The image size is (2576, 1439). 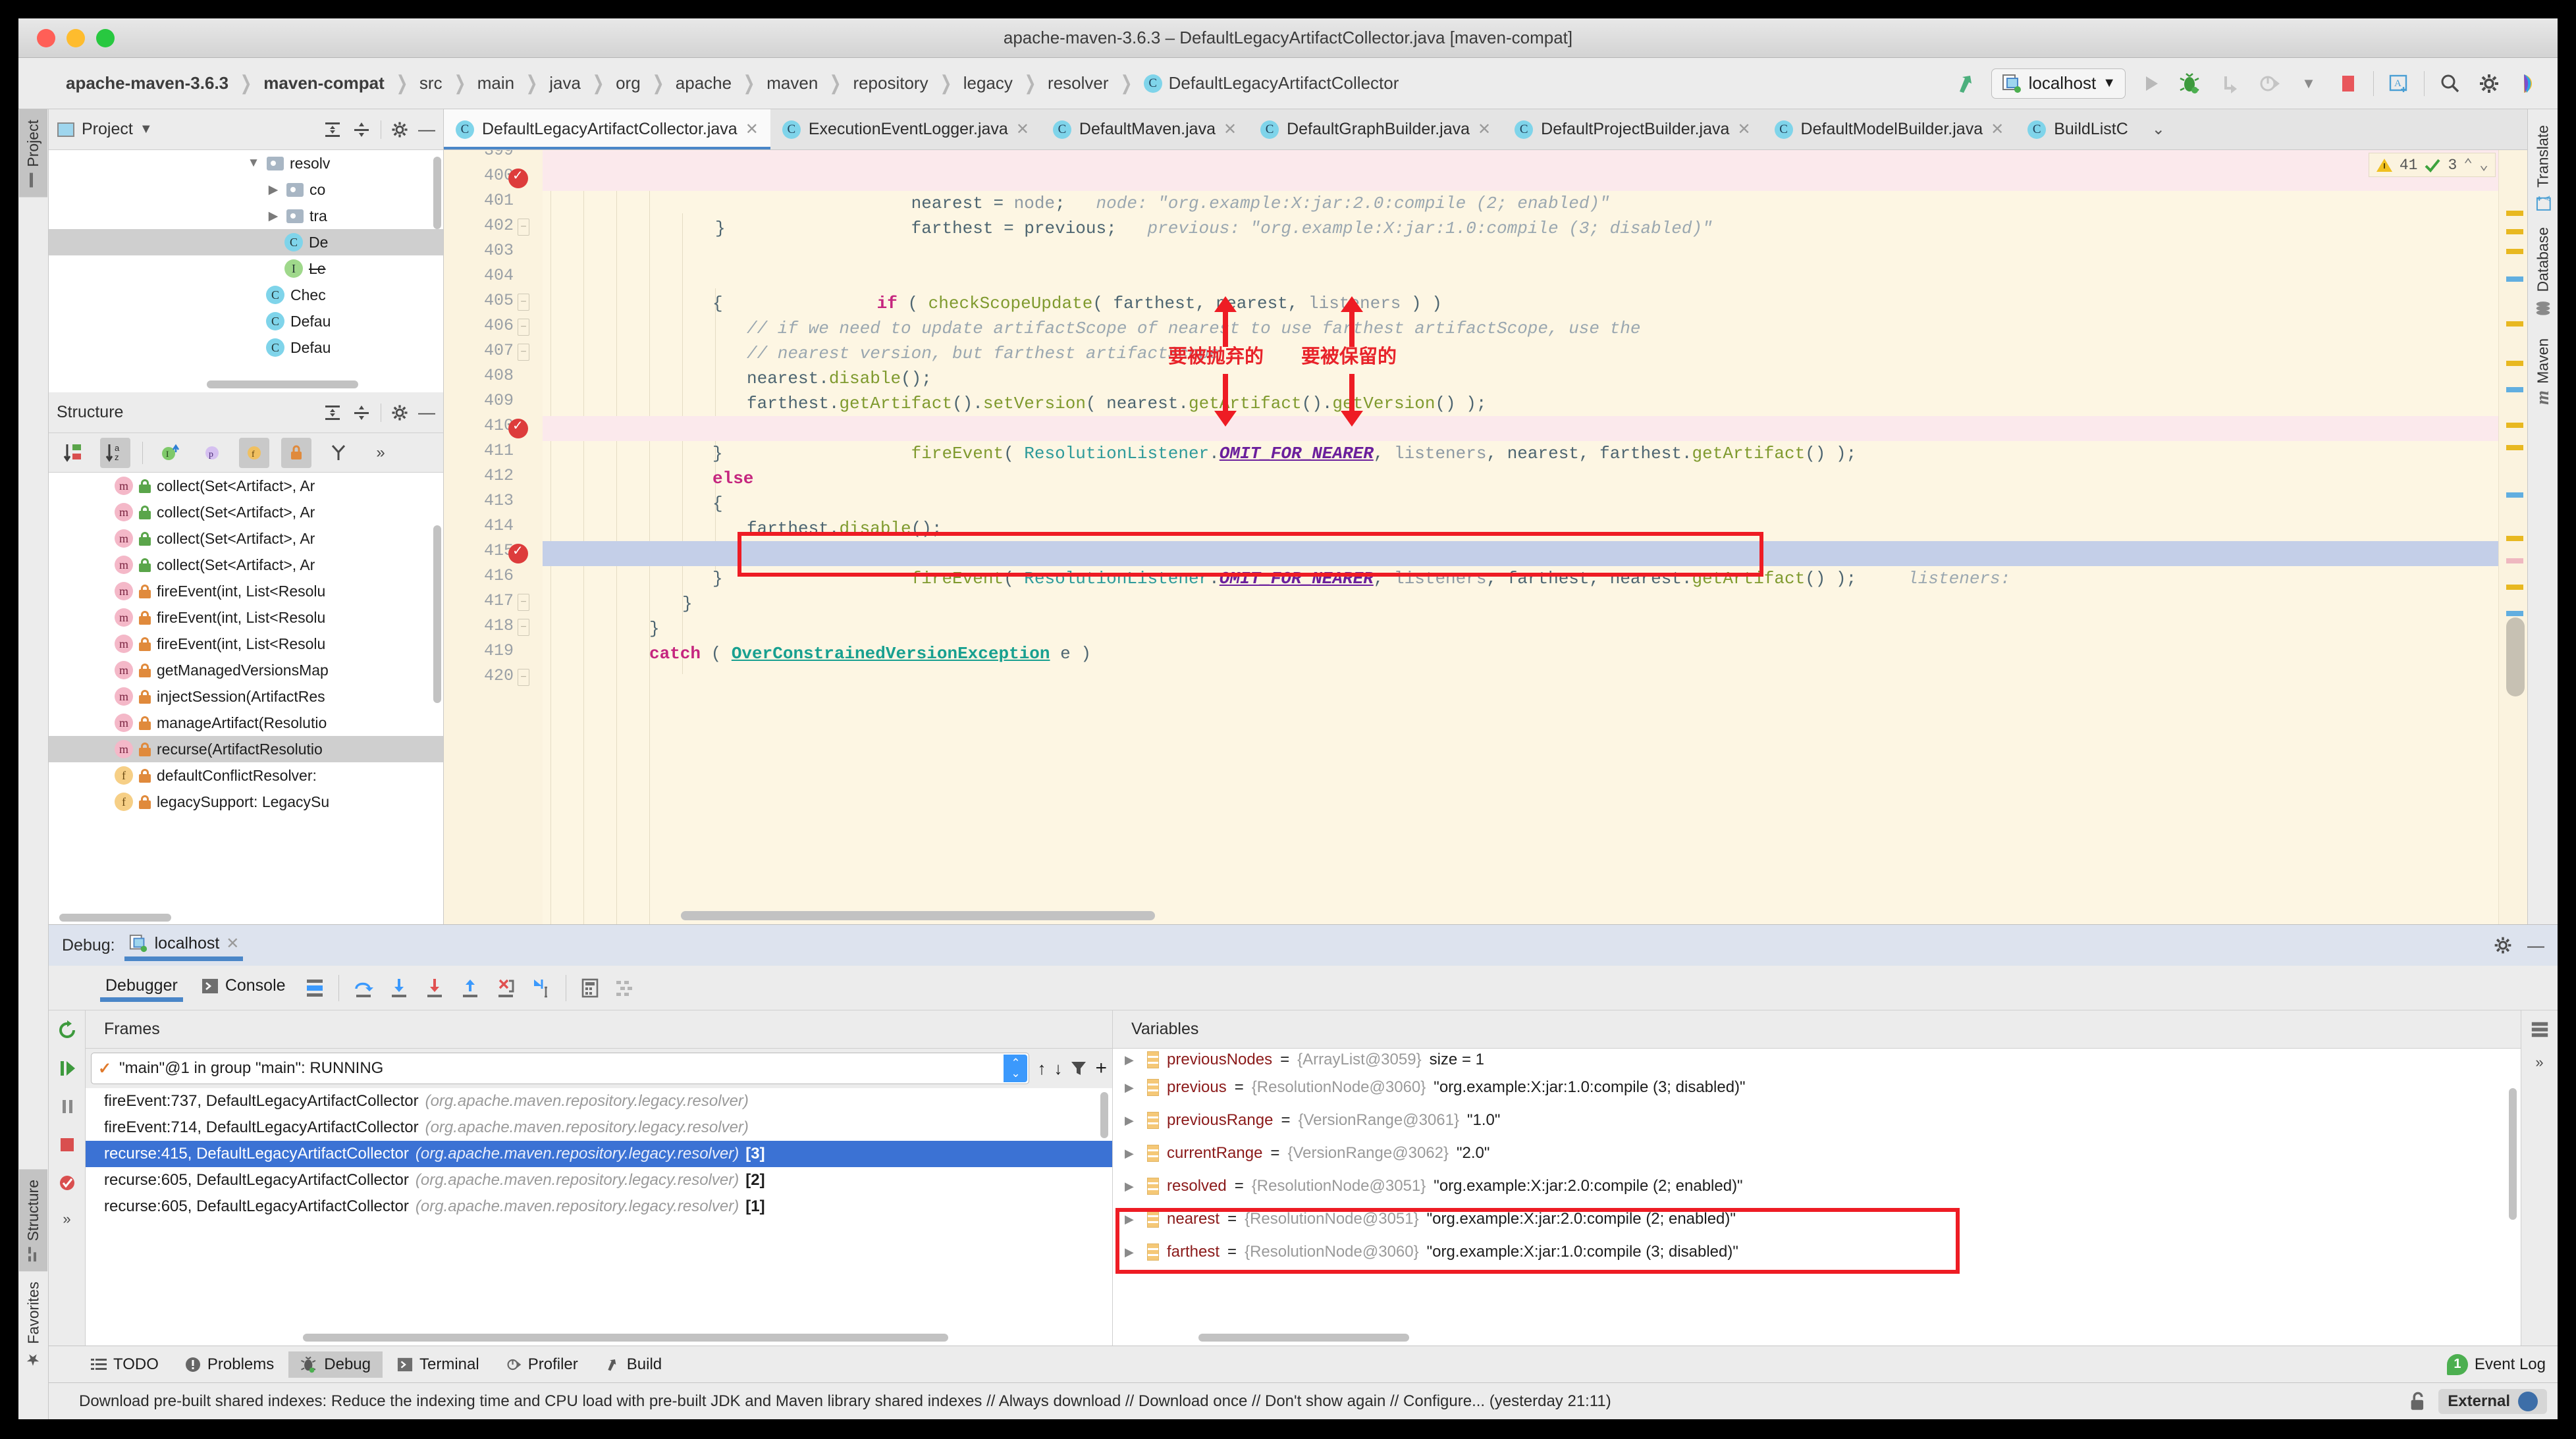 What do you see at coordinates (246, 268) in the screenshot?
I see `tree-row: I Le` at bounding box center [246, 268].